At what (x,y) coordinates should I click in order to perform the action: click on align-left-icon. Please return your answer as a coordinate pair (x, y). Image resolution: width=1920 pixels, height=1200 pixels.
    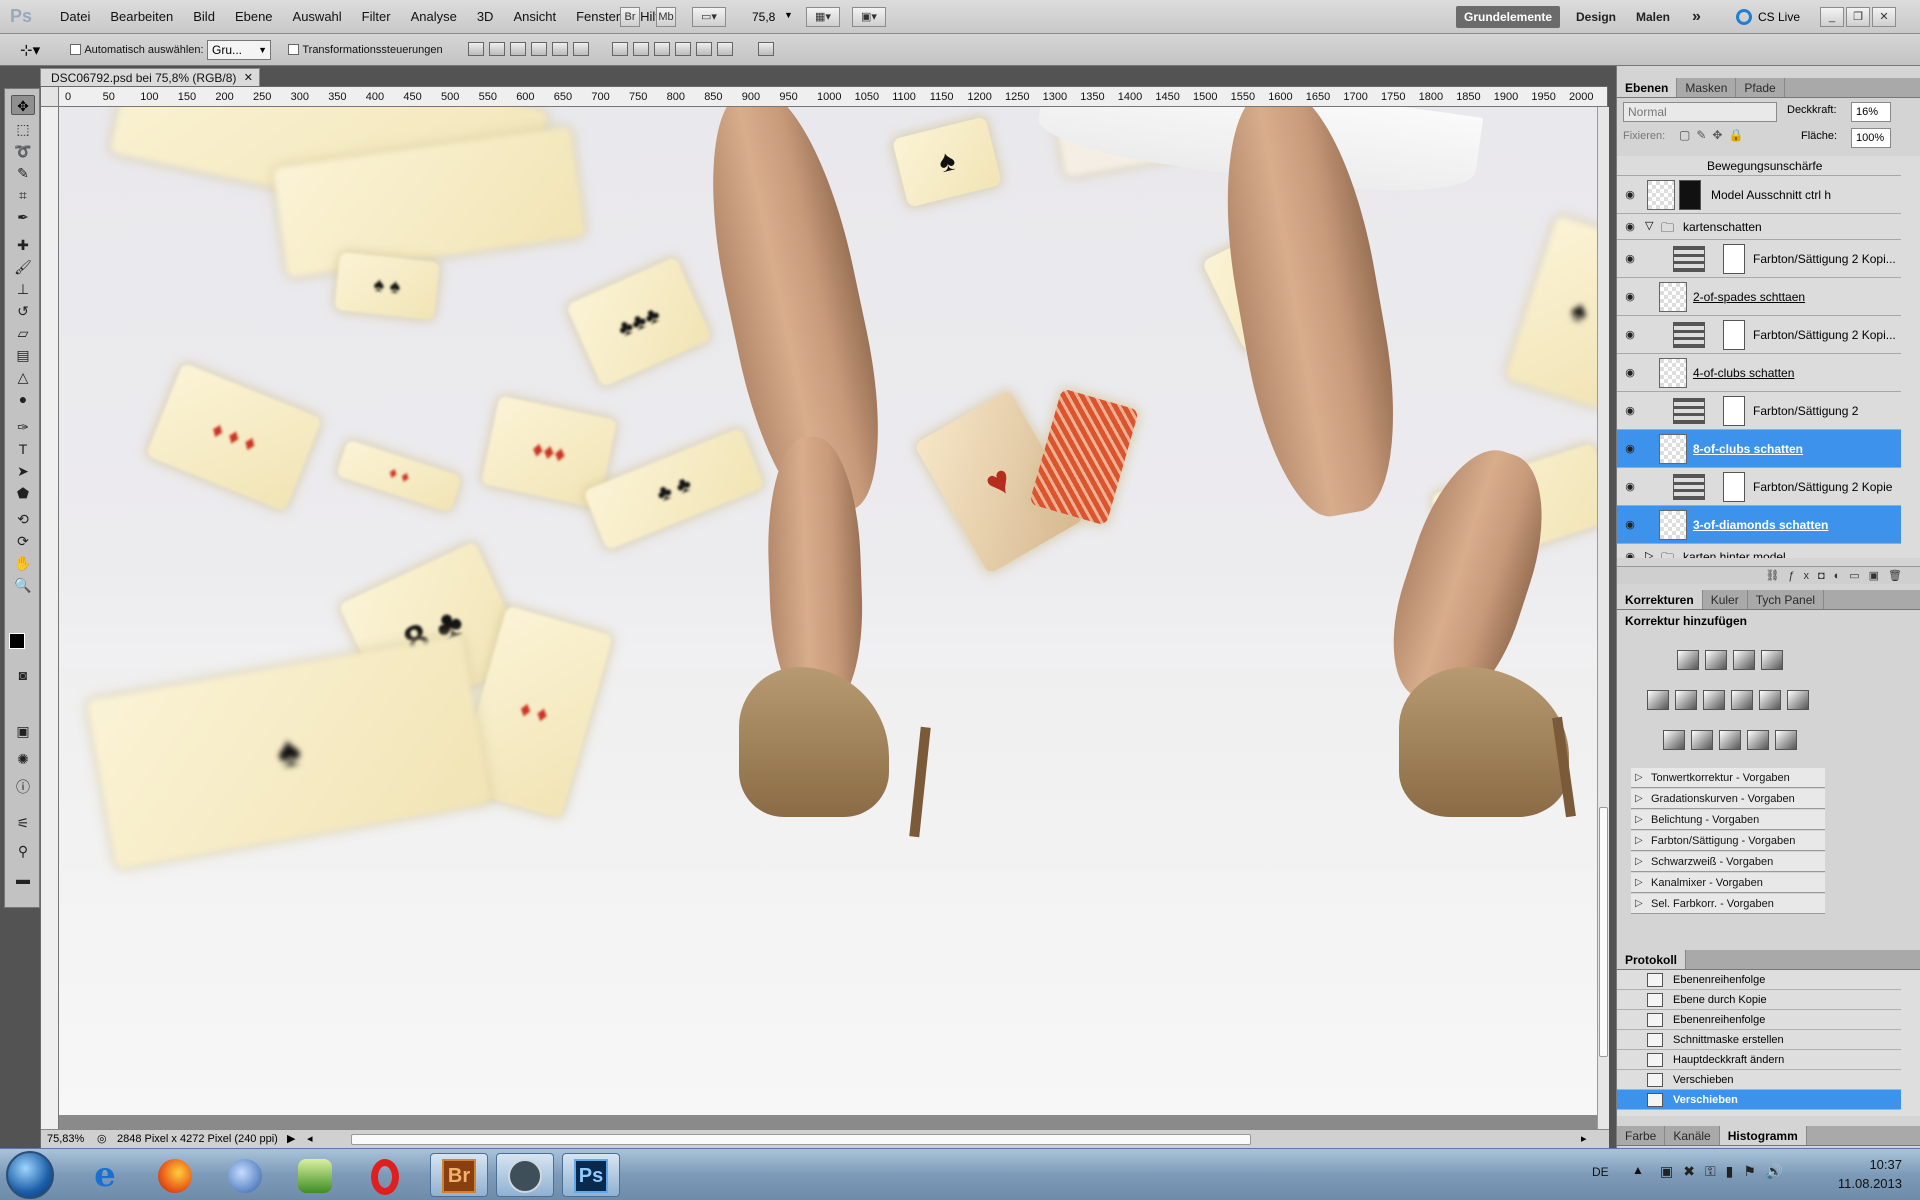
    Looking at the image, I should click on (539, 49).